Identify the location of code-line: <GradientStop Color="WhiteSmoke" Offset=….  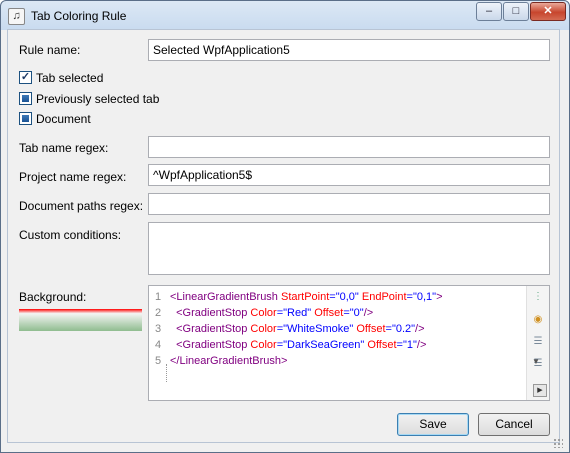
(297, 329).